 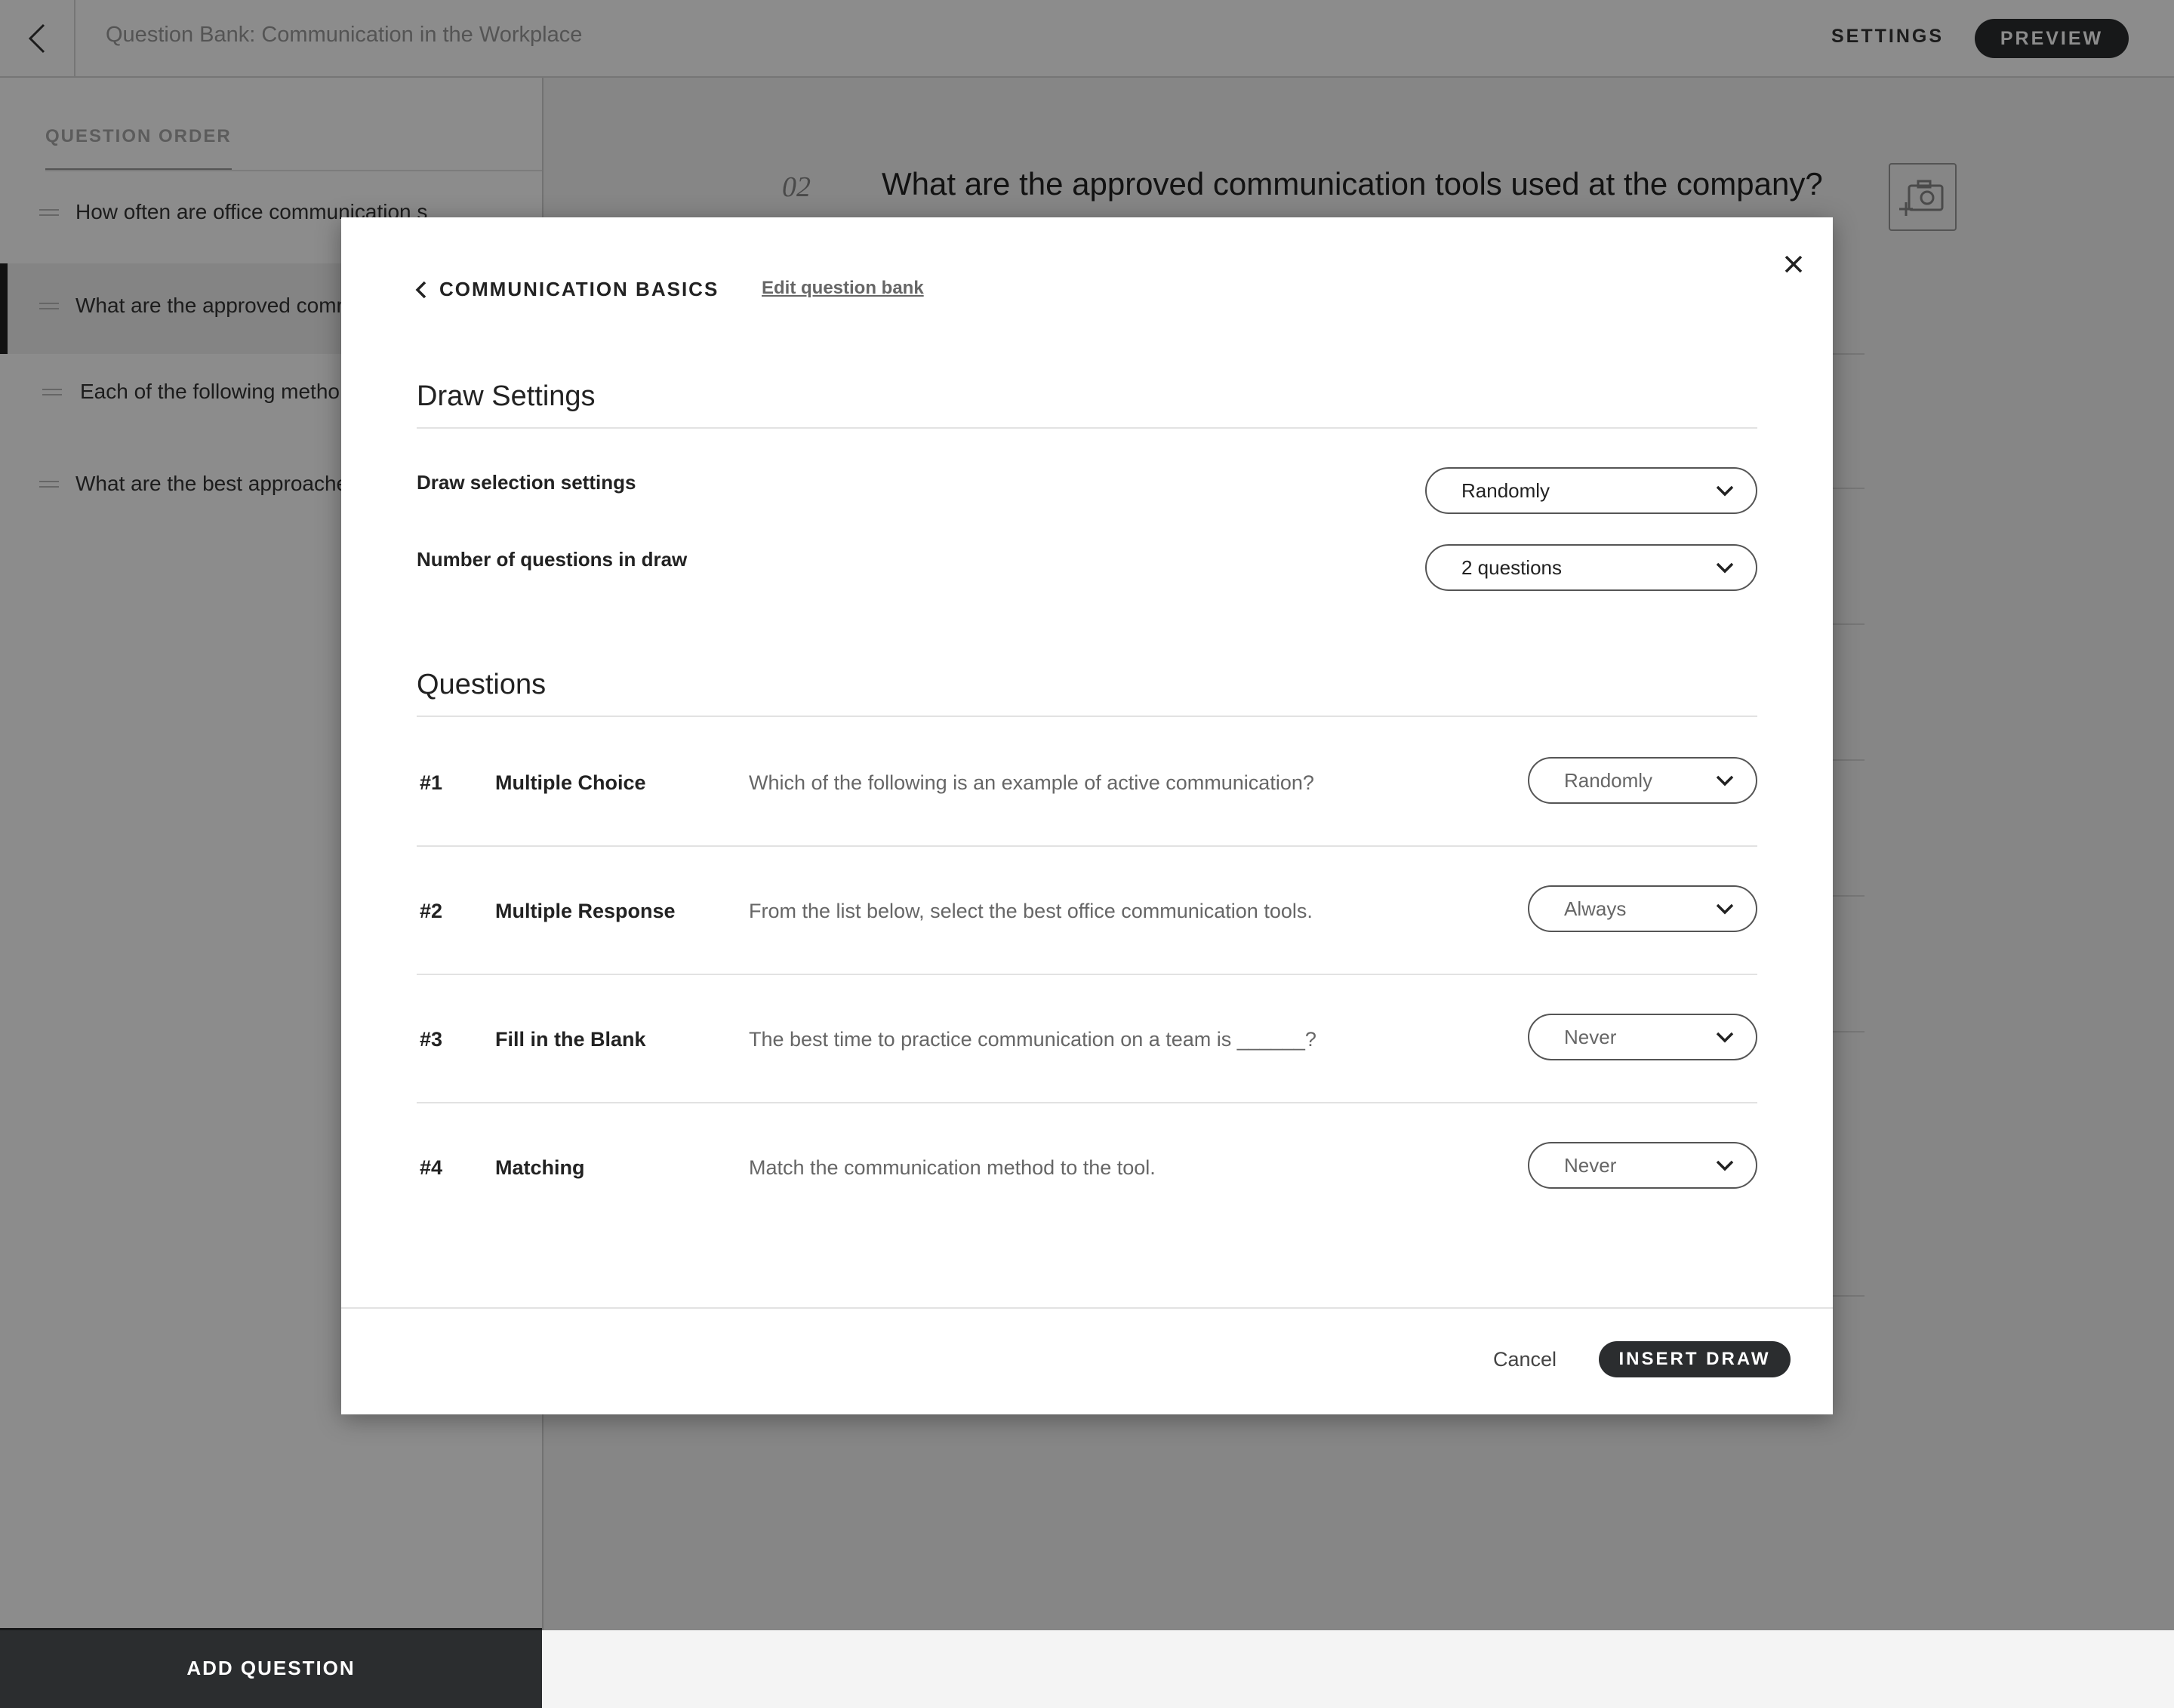 I want to click on question-type: Matching, so click(x=540, y=1167).